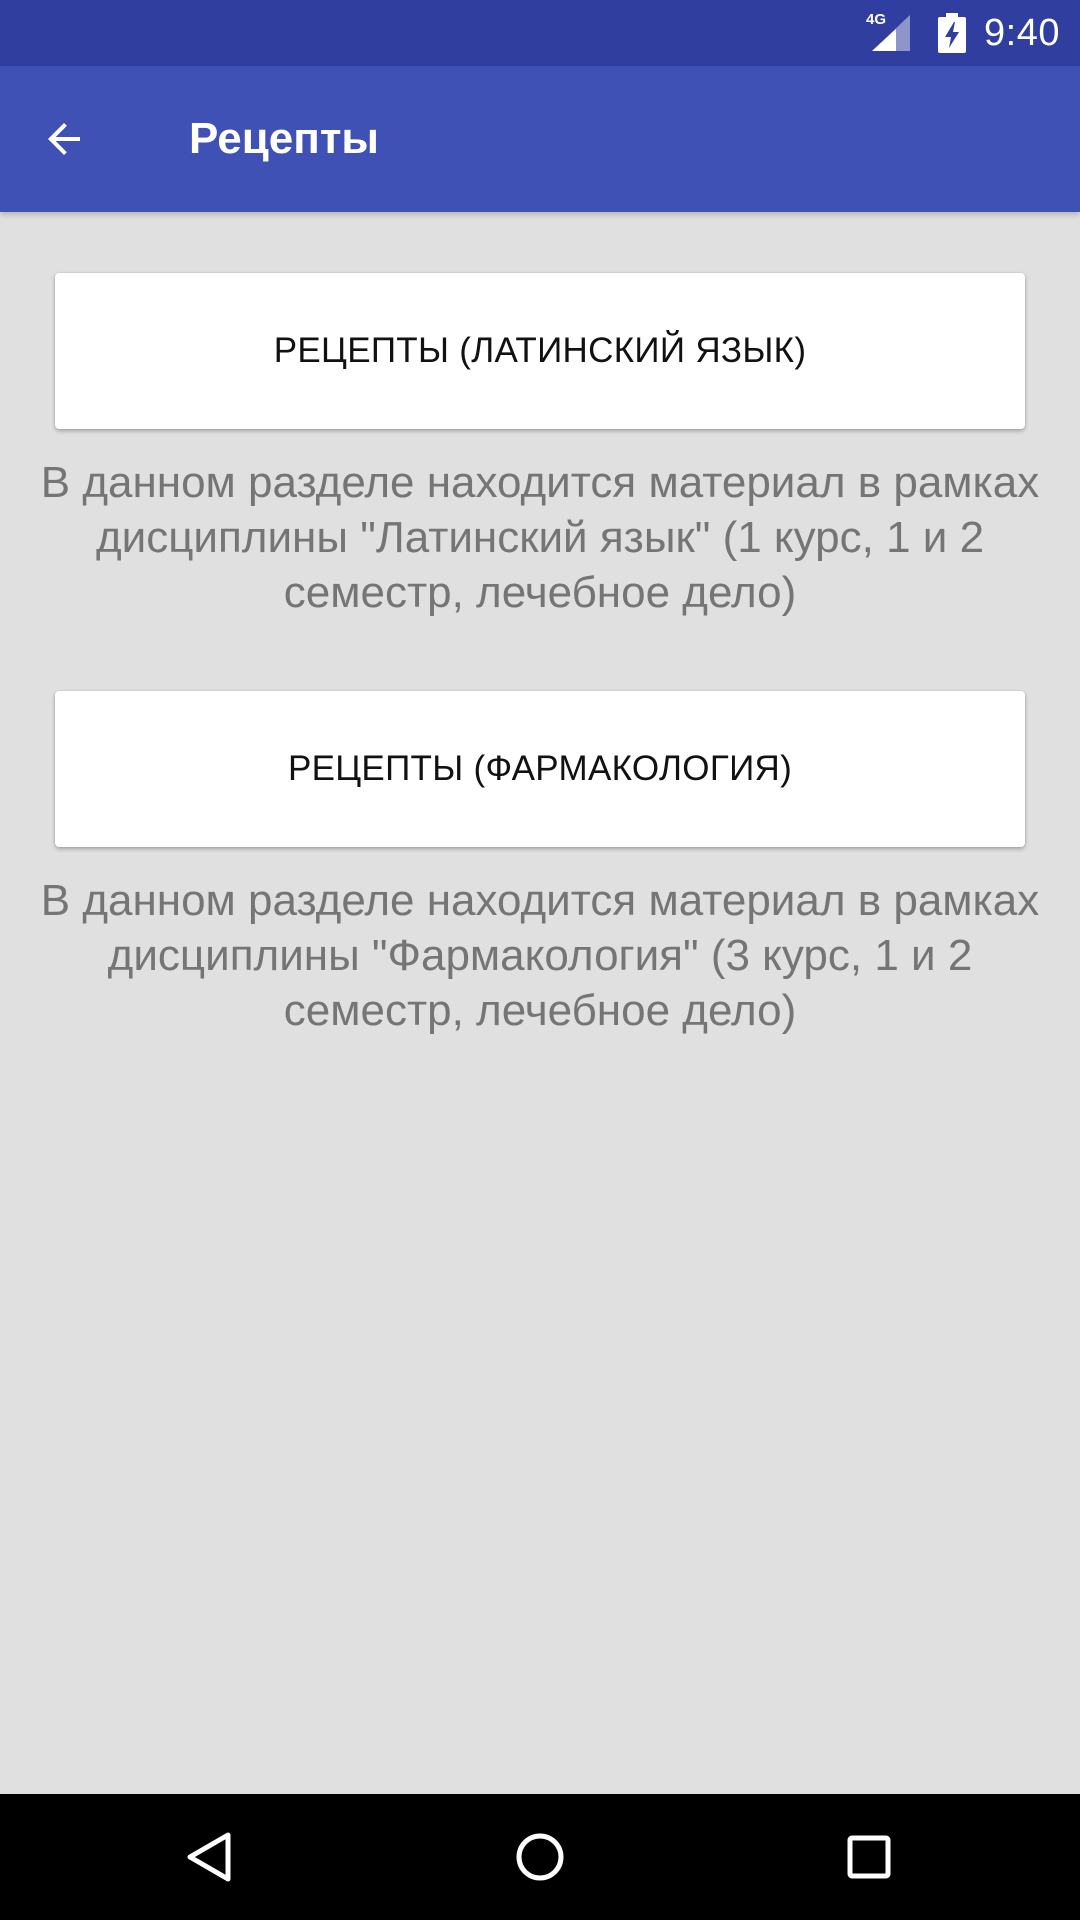 This screenshot has width=1080, height=1920. I want to click on back-button, so click(64, 139).